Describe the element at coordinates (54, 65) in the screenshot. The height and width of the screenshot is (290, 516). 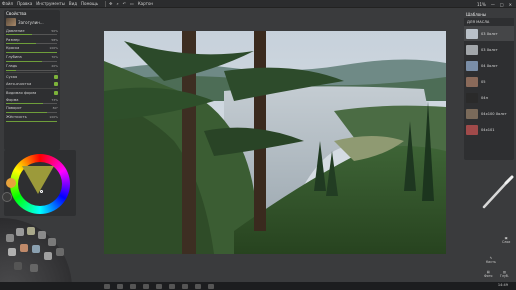
I see `property-value: 20%` at that location.